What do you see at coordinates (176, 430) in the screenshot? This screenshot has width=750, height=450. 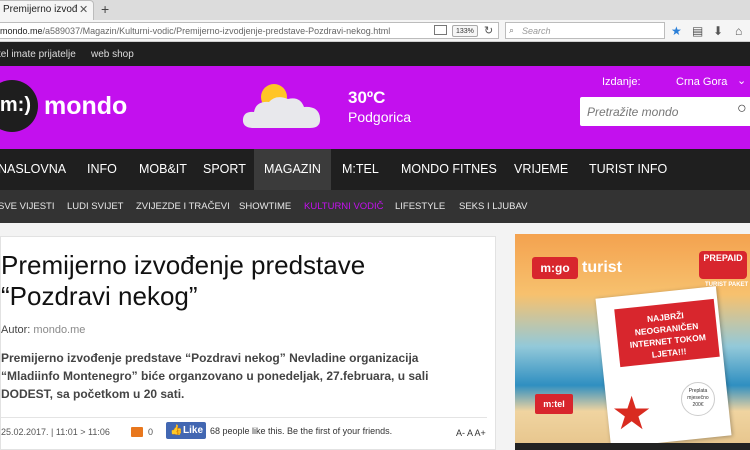 I see `thumbs-up-icon: 👍` at bounding box center [176, 430].